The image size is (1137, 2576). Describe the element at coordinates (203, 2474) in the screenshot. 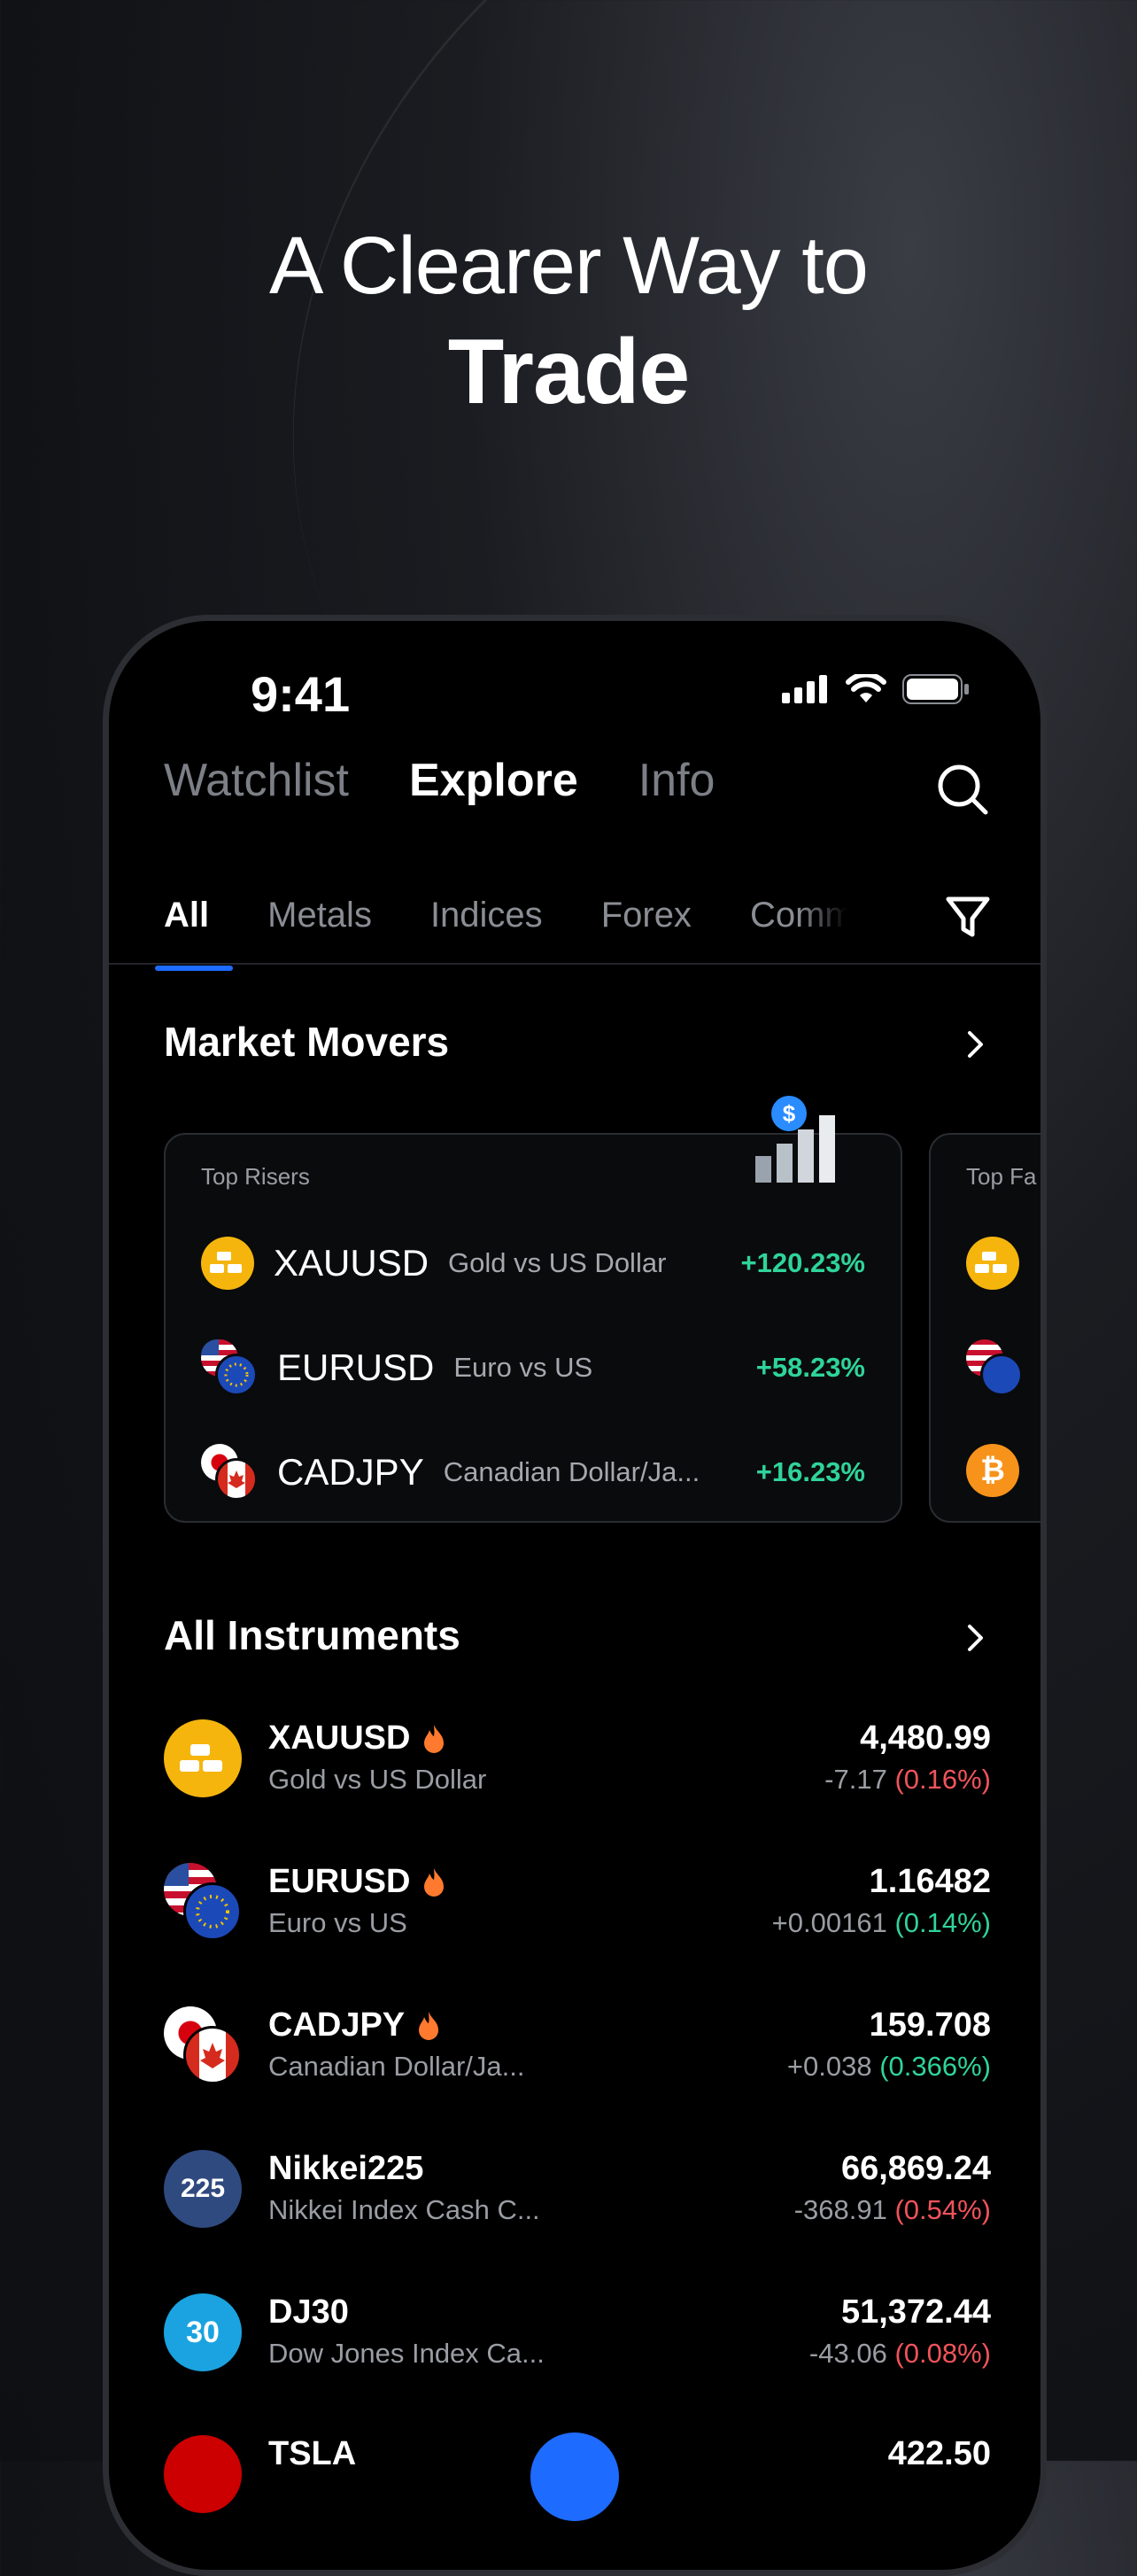

I see `tesla-logo-icon` at that location.